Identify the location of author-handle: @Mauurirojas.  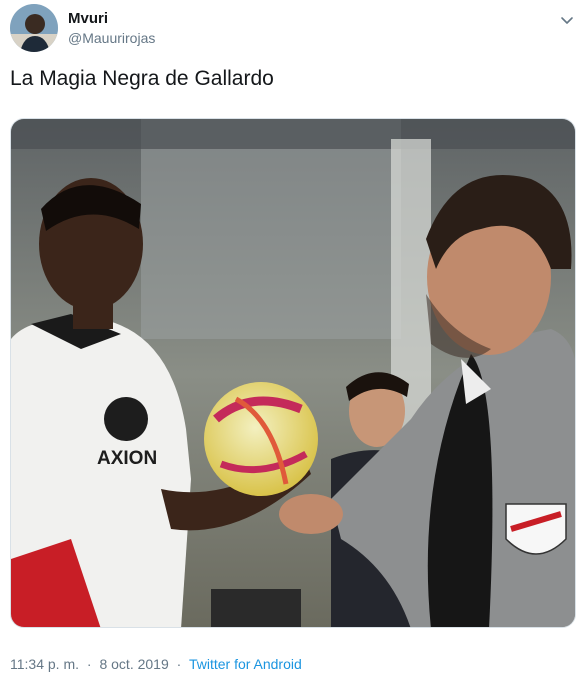
(111, 38).